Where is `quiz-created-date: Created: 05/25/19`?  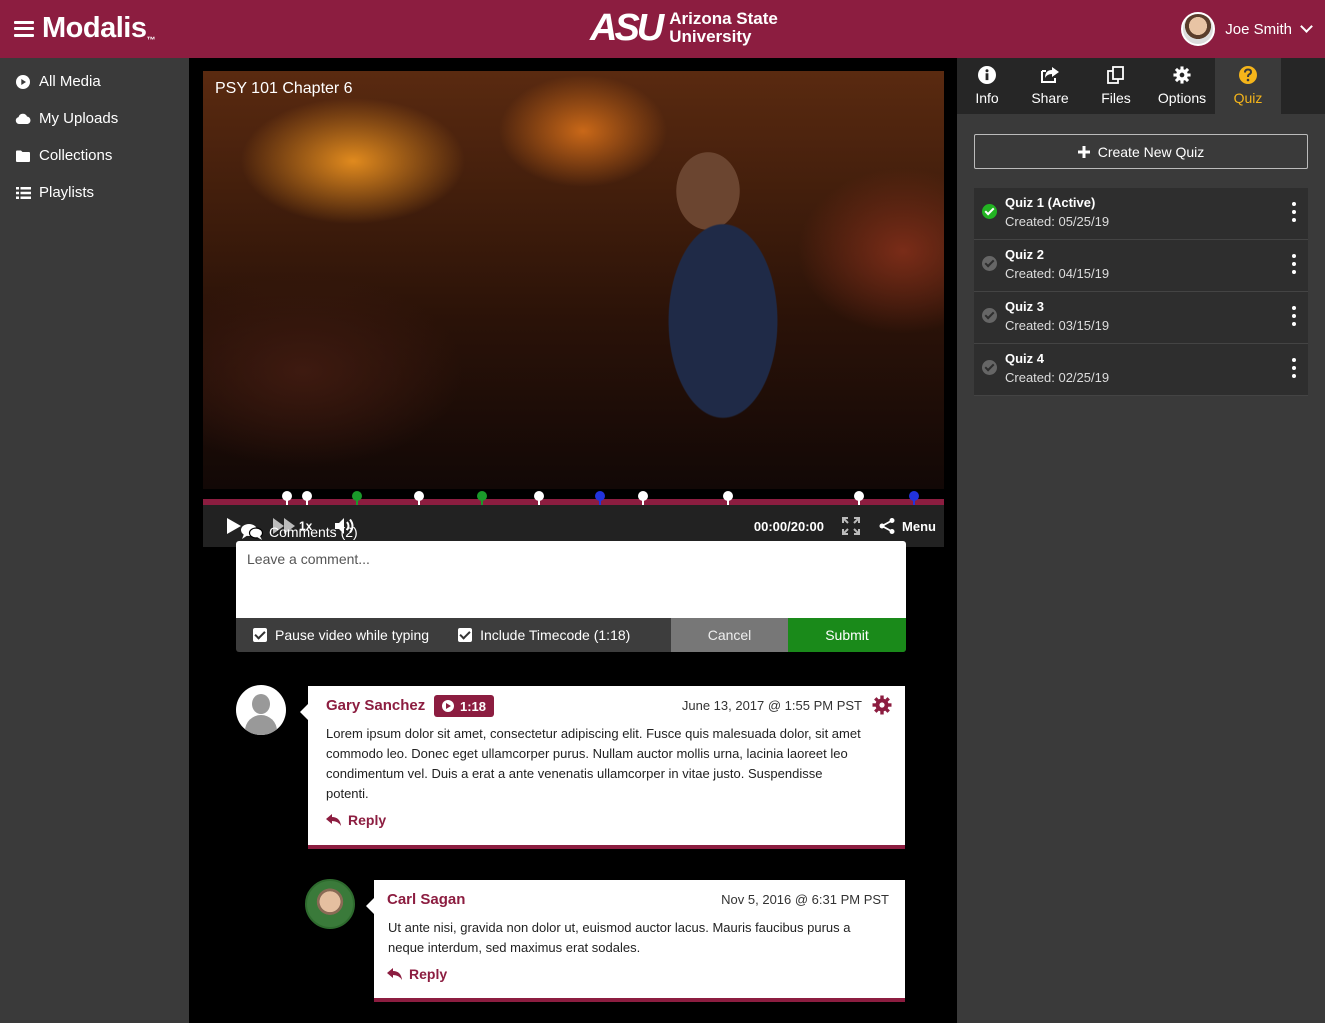 quiz-created-date: Created: 05/25/19 is located at coordinates (1057, 221).